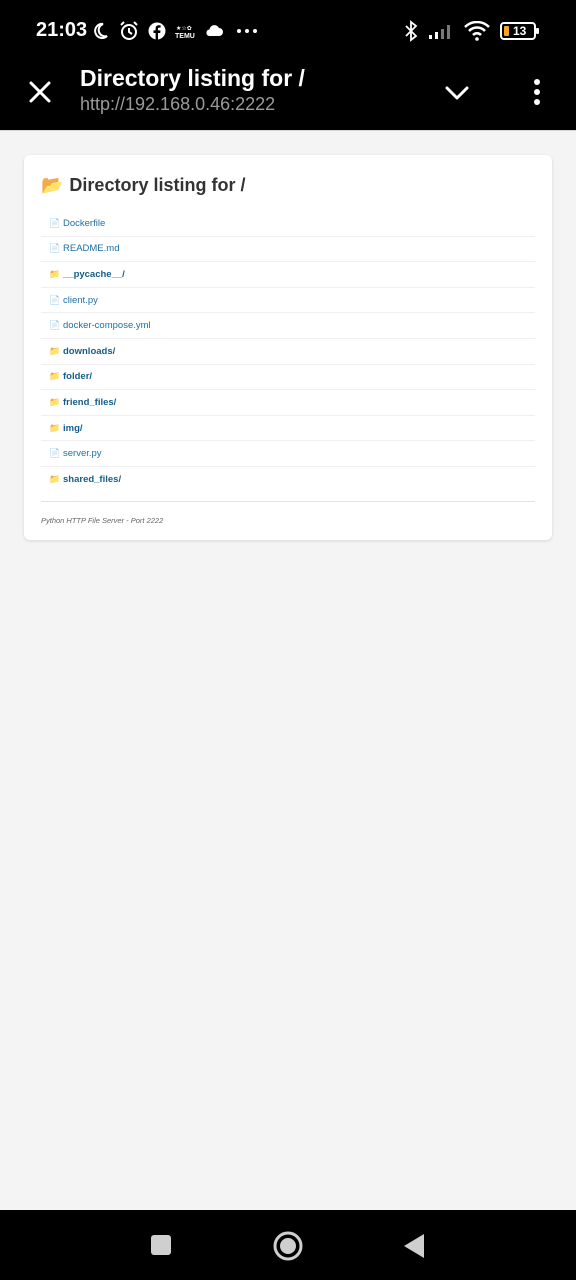  Describe the element at coordinates (52, 184) in the screenshot. I see `open-folder-icon: 📂` at that location.